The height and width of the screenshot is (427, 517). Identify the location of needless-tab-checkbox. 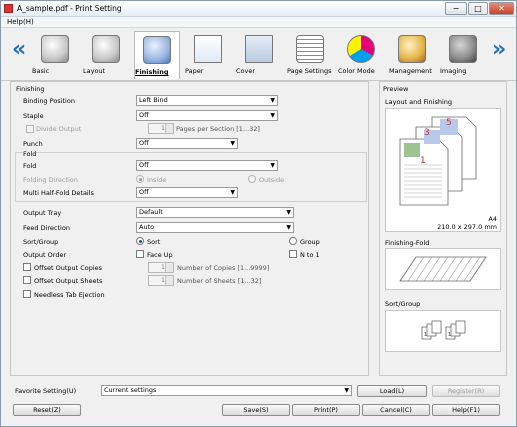
(27, 294).